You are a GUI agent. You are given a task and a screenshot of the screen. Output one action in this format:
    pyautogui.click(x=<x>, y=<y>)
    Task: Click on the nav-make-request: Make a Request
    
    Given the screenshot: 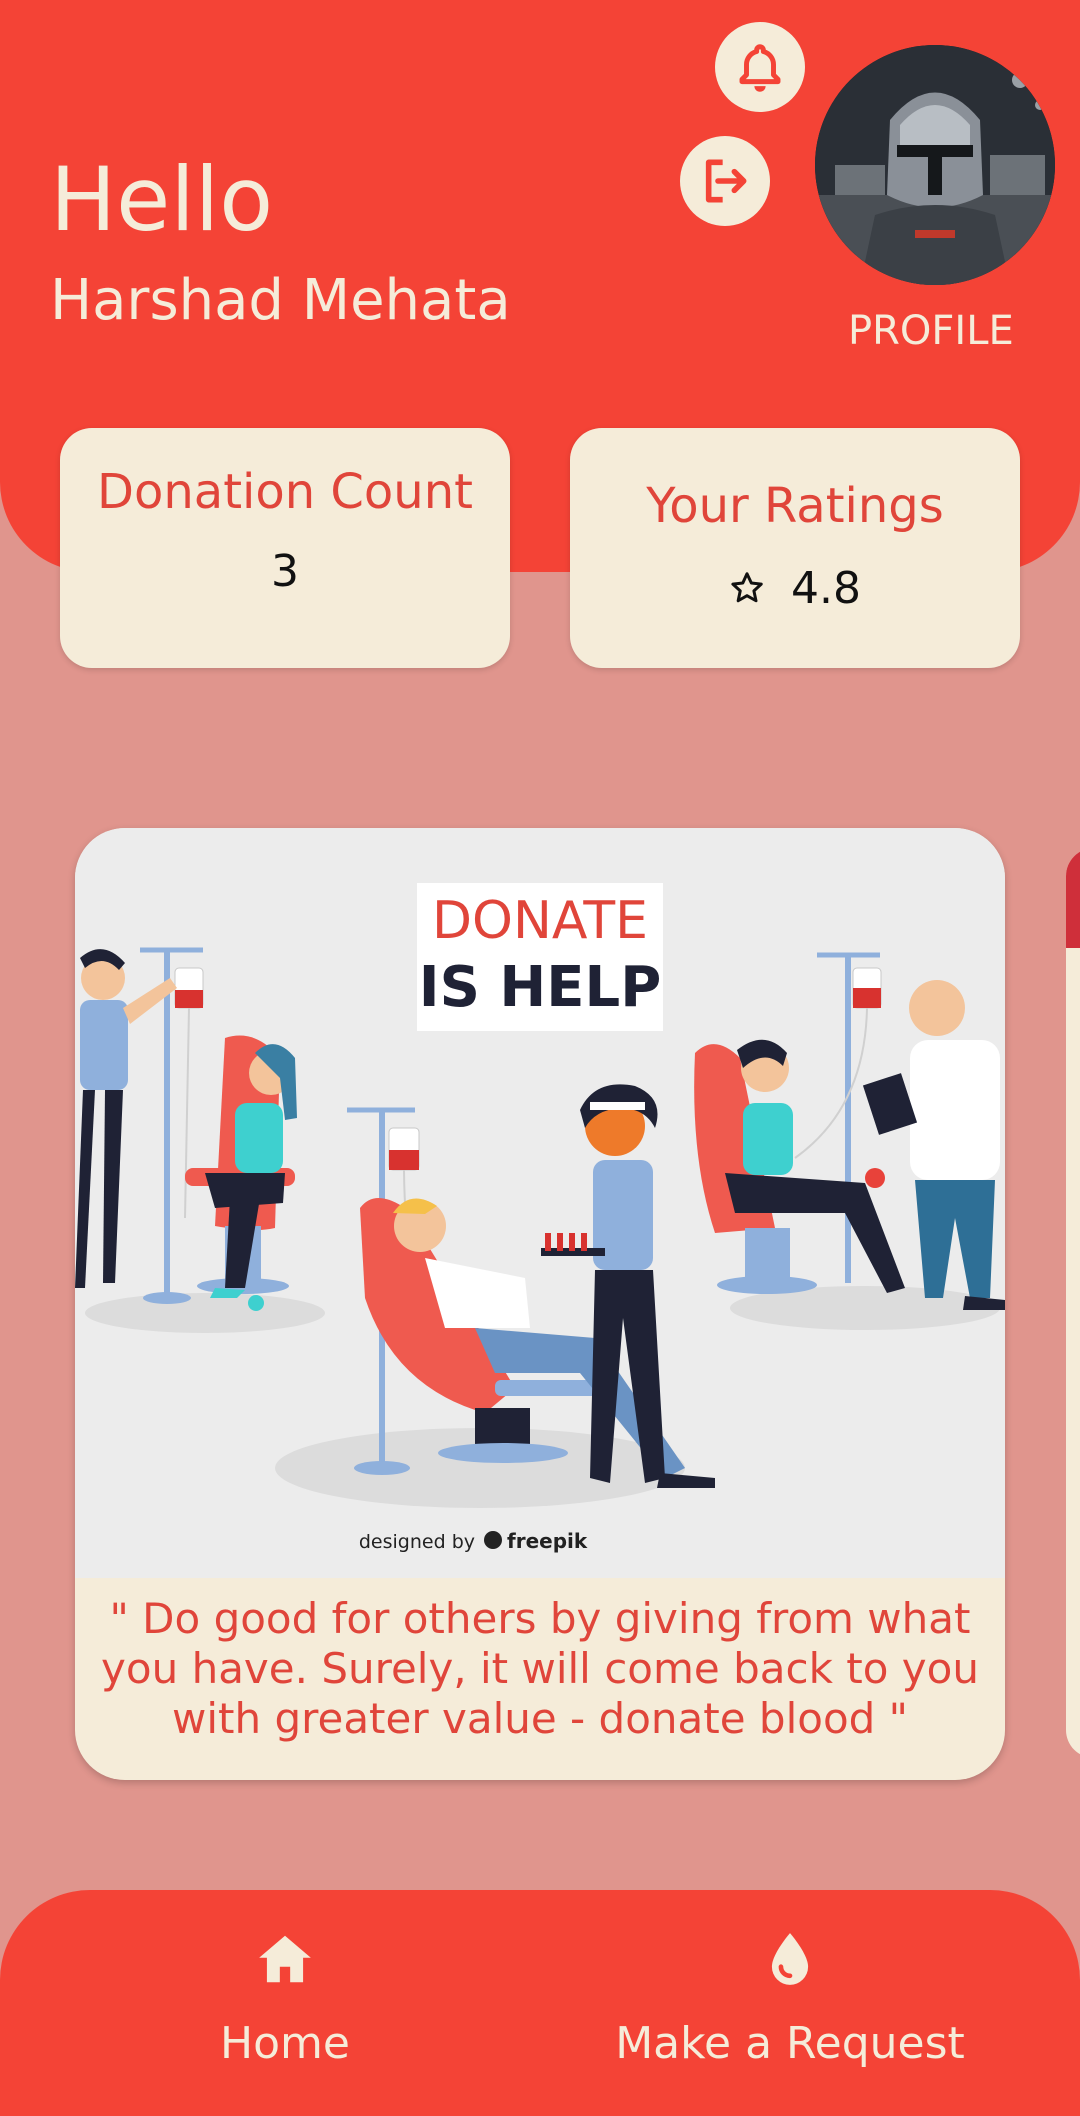 What is the action you would take?
    pyautogui.click(x=790, y=2003)
    